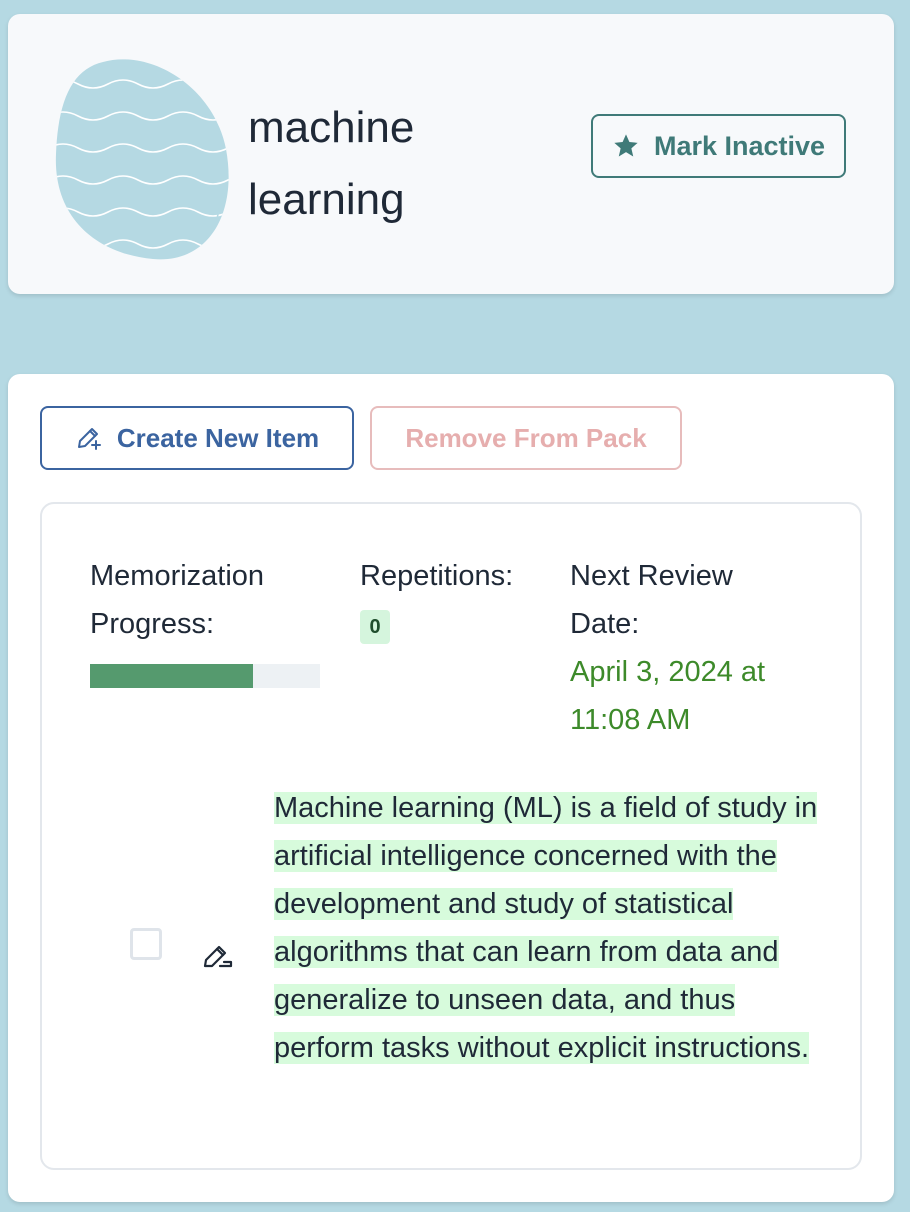 This screenshot has height=1212, width=910. I want to click on create-new-item-button: Create New Item, so click(197, 438).